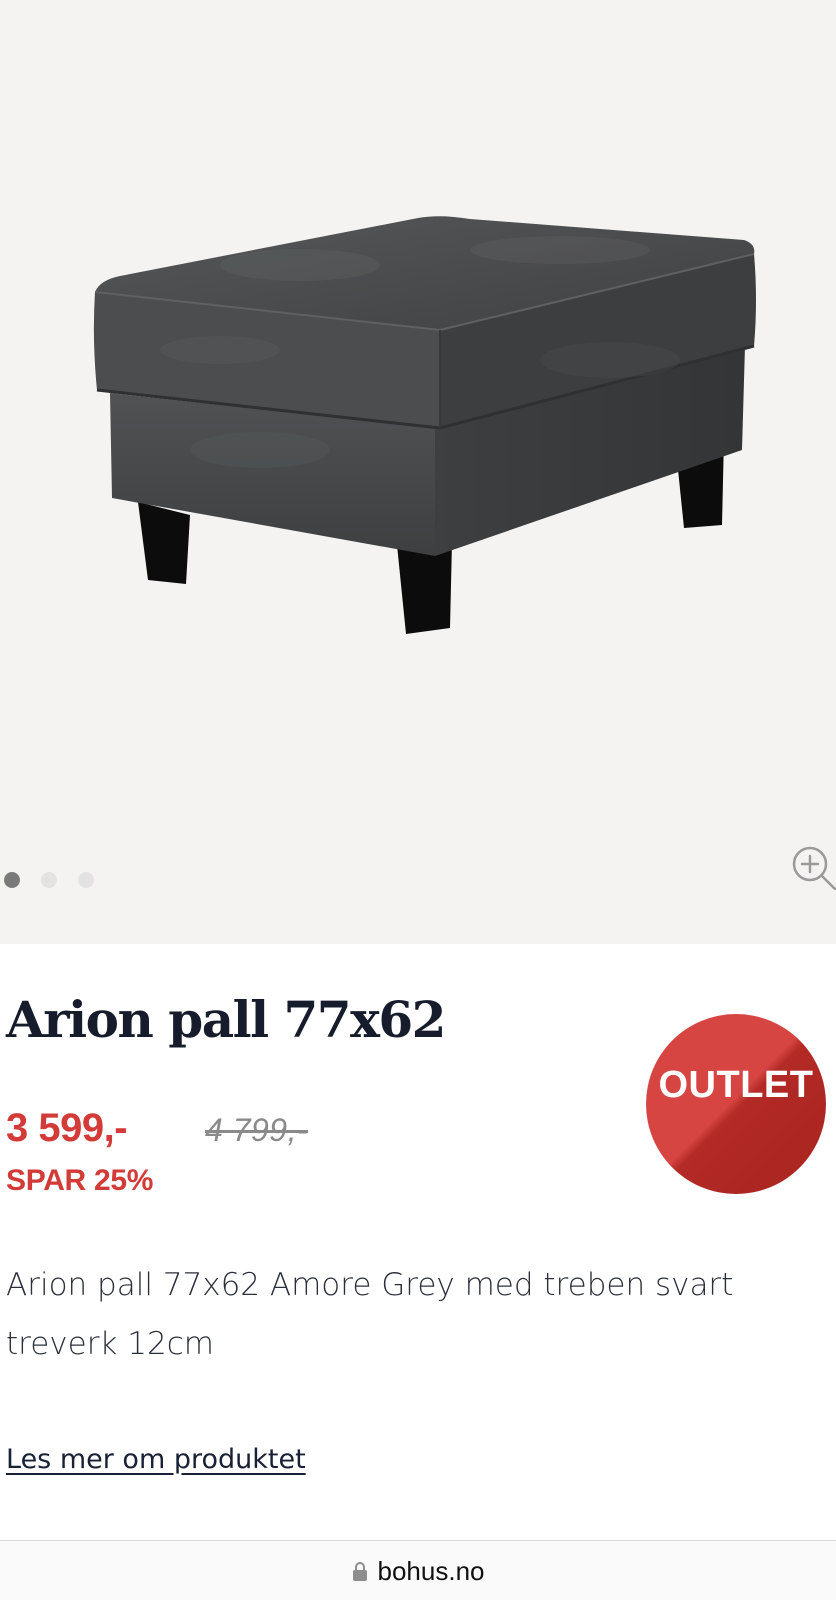  Describe the element at coordinates (156, 1459) in the screenshot. I see `read-more-link: Les mer om produktet` at that location.